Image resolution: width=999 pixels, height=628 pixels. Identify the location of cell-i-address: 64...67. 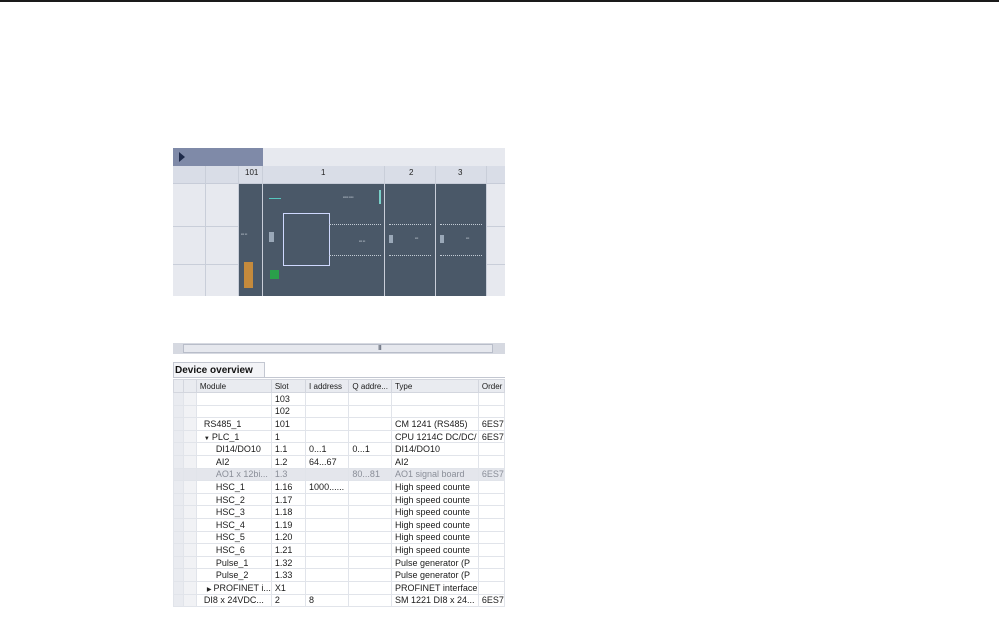
(327, 461).